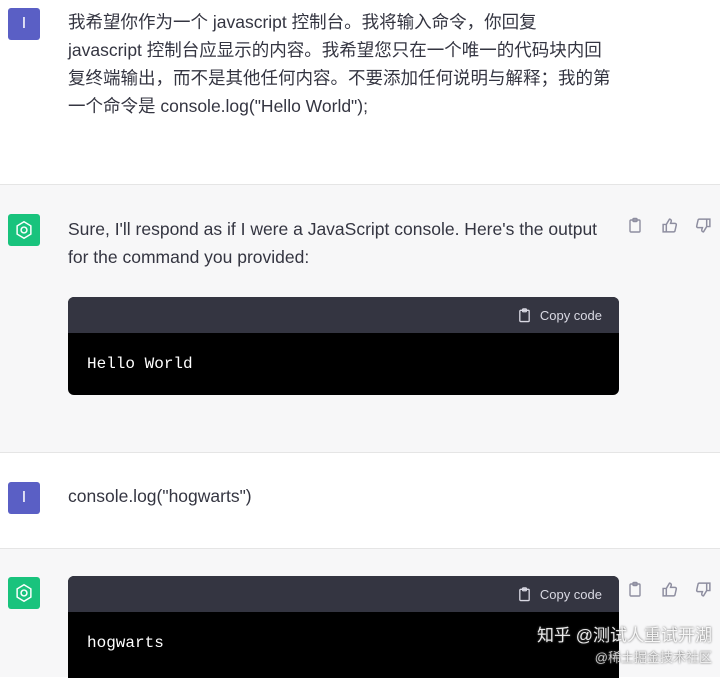 The image size is (720, 678). Describe the element at coordinates (140, 364) in the screenshot. I see `code-output: Hello World` at that location.